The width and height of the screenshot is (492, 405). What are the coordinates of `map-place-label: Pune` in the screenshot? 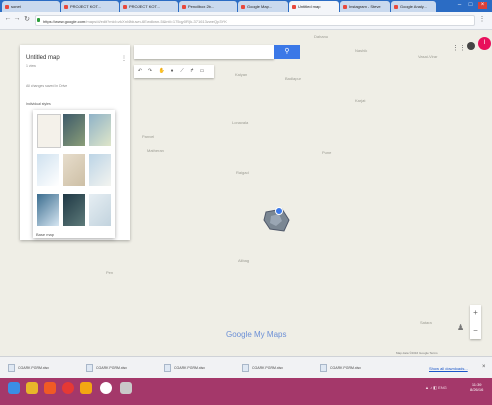 It's located at (327, 152).